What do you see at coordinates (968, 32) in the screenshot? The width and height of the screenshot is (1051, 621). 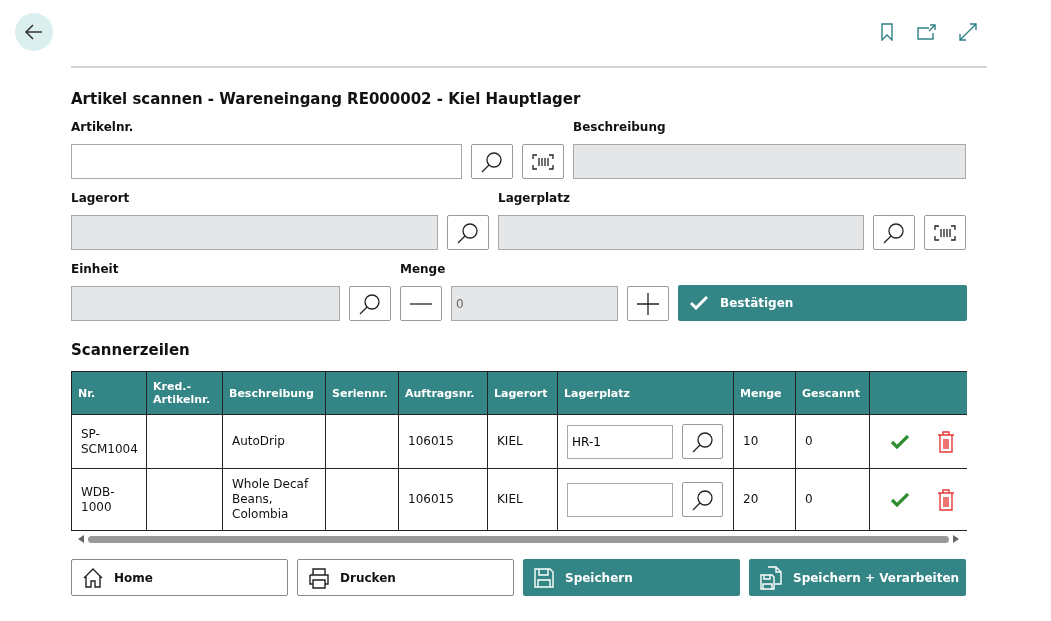 I see `expand-icon` at bounding box center [968, 32].